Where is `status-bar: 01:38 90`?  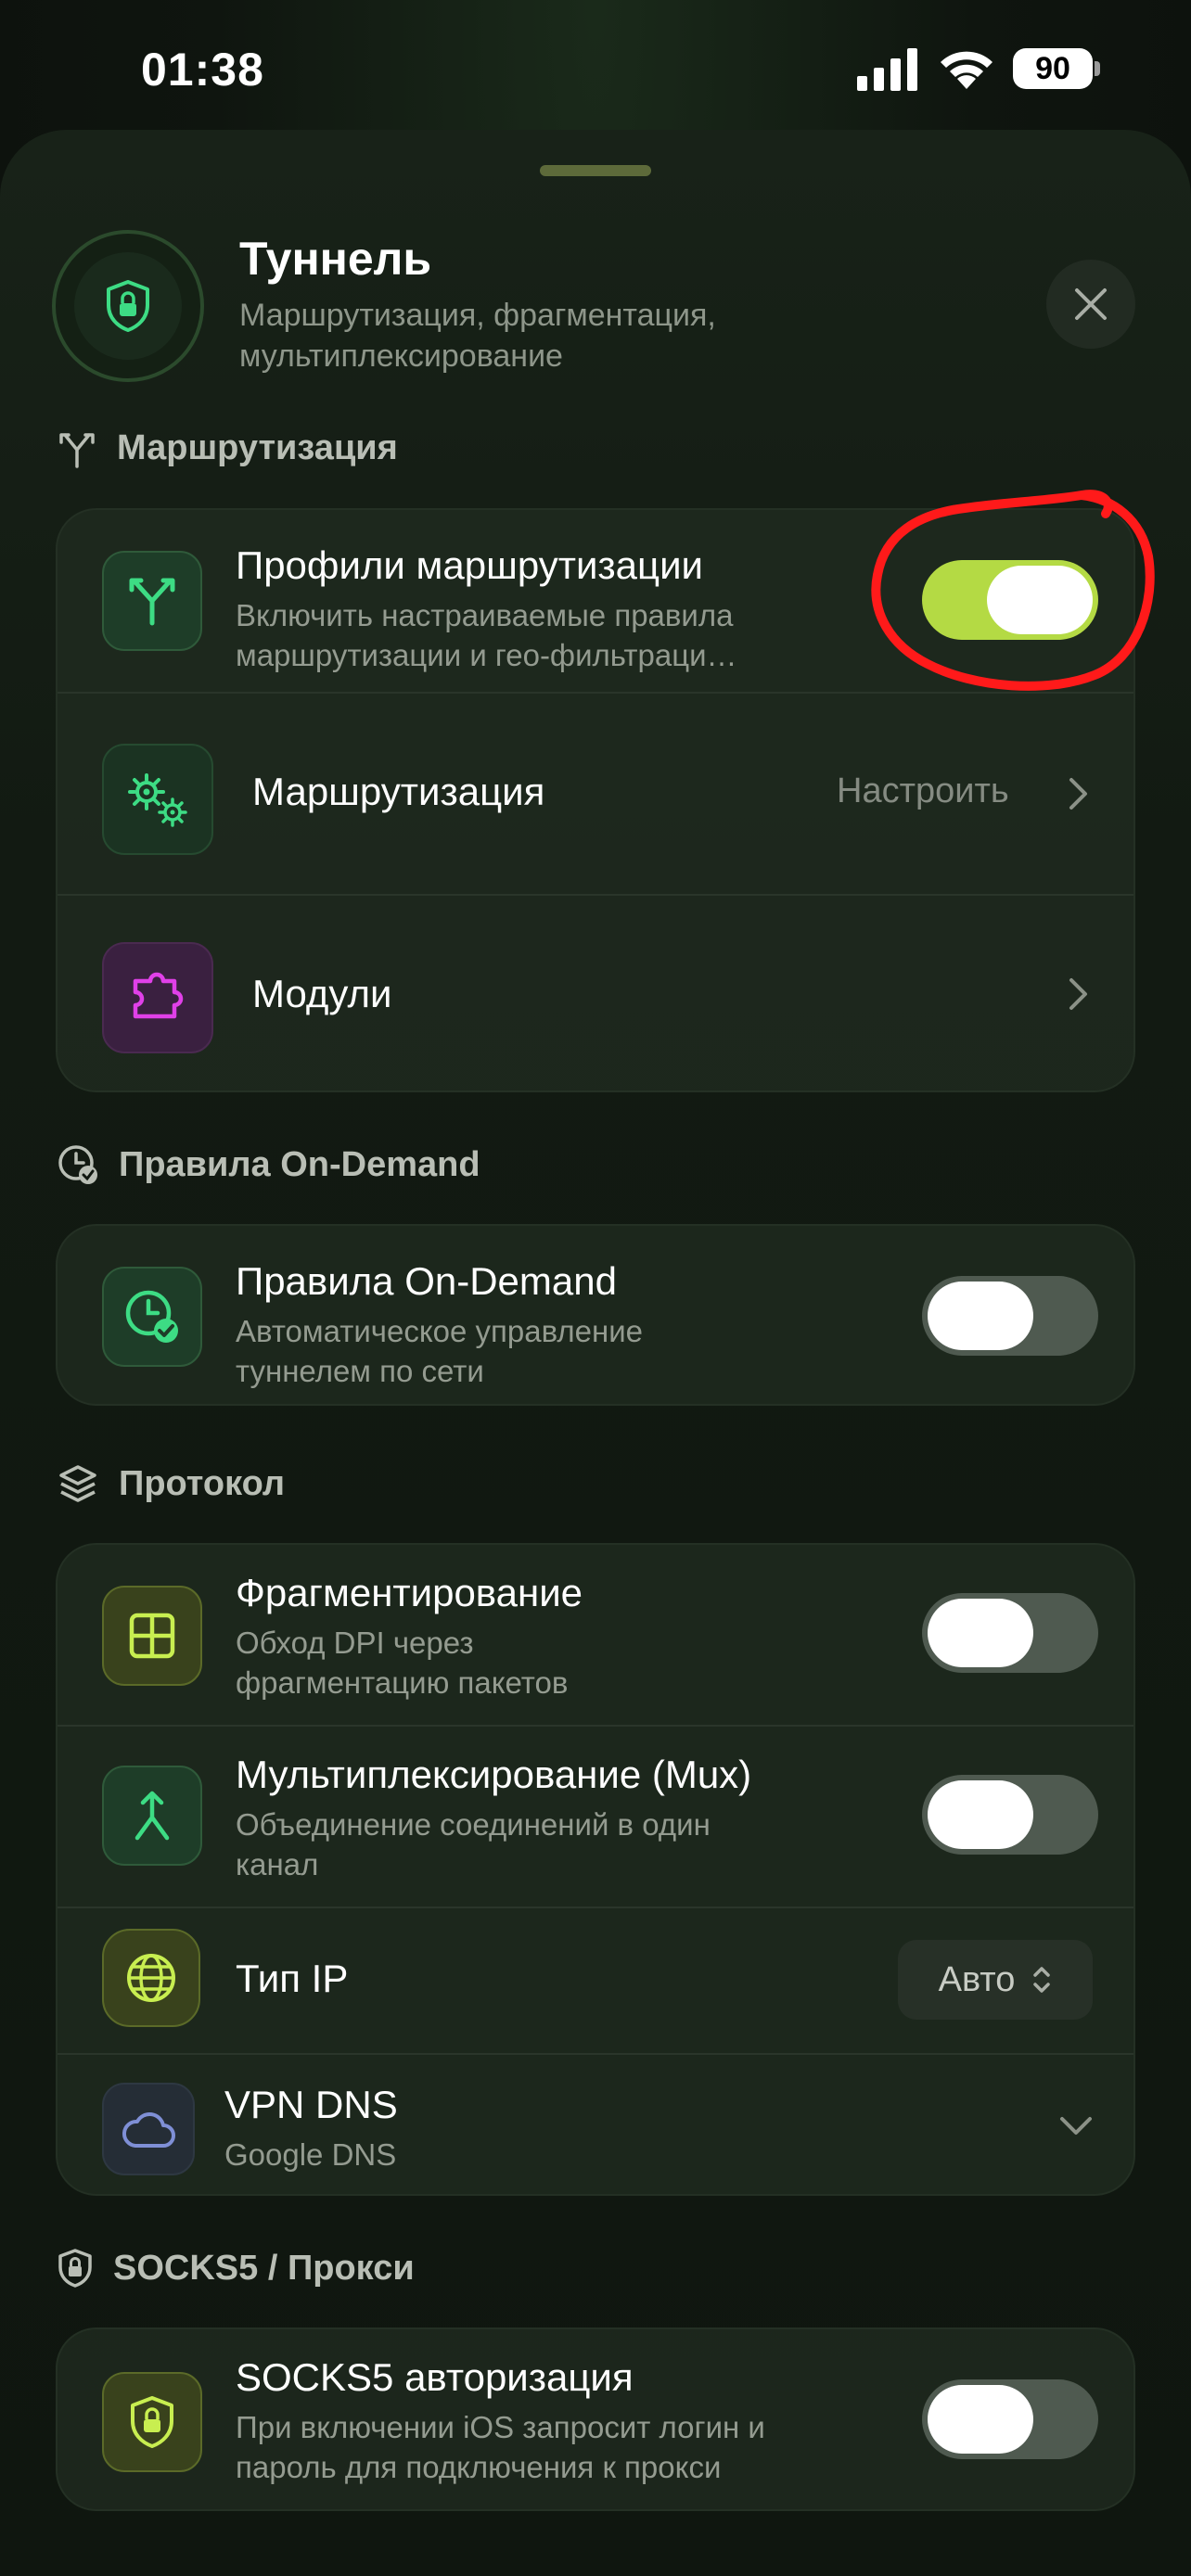 status-bar: 01:38 90 is located at coordinates (595, 69).